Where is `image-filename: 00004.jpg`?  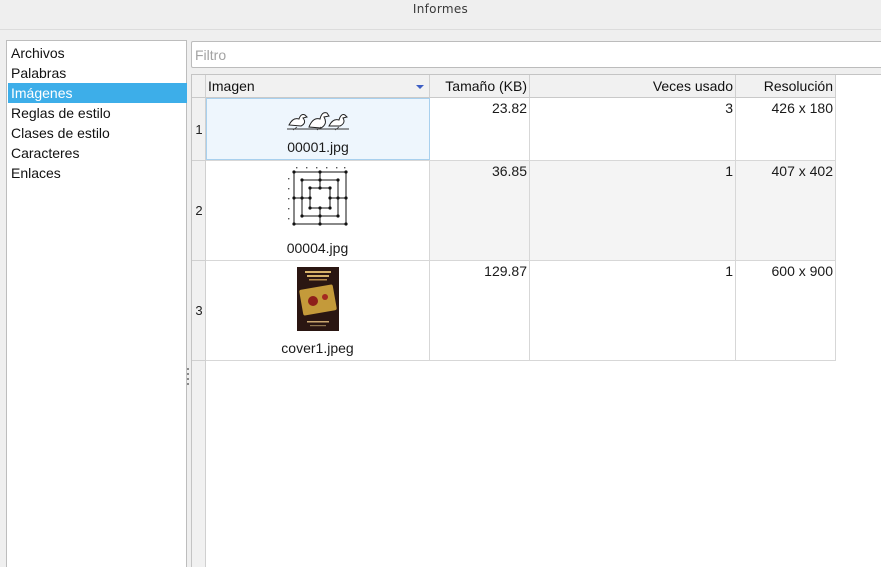
image-filename: 00004.jpg is located at coordinates (317, 248).